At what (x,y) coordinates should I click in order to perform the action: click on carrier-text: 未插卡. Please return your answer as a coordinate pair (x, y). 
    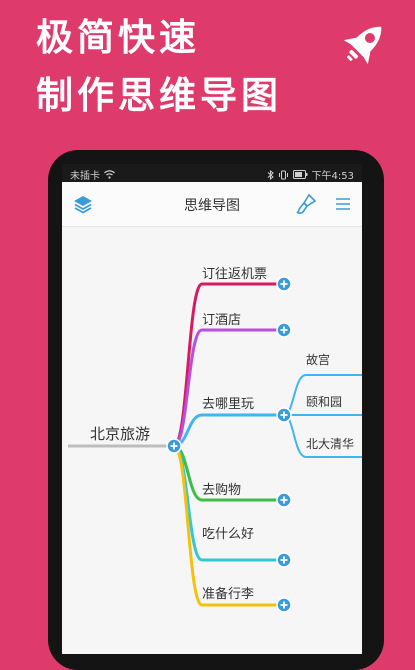
    Looking at the image, I should click on (85, 176).